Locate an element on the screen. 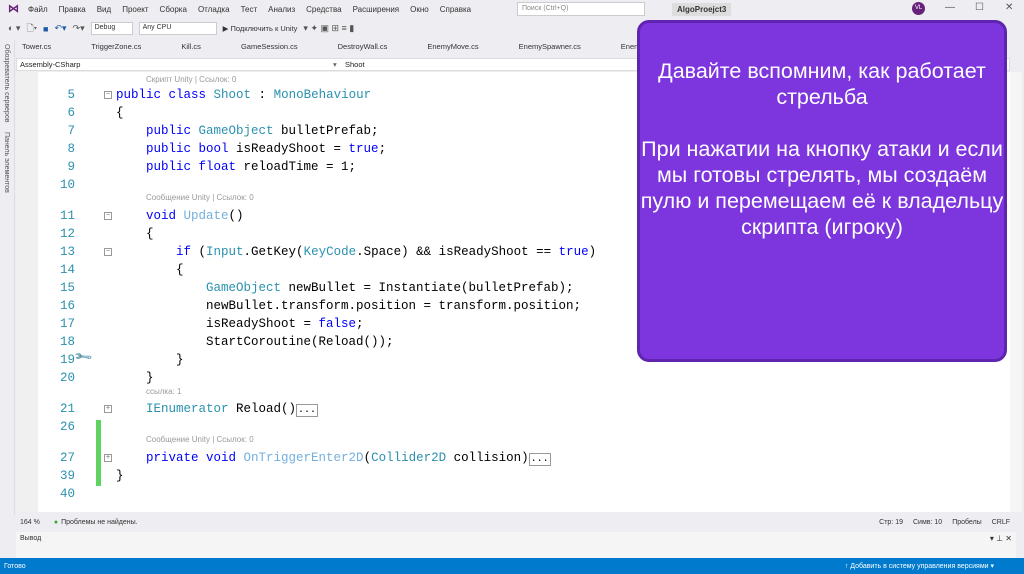 The width and height of the screenshot is (1024, 574). menu-item: Расширения is located at coordinates (376, 9).